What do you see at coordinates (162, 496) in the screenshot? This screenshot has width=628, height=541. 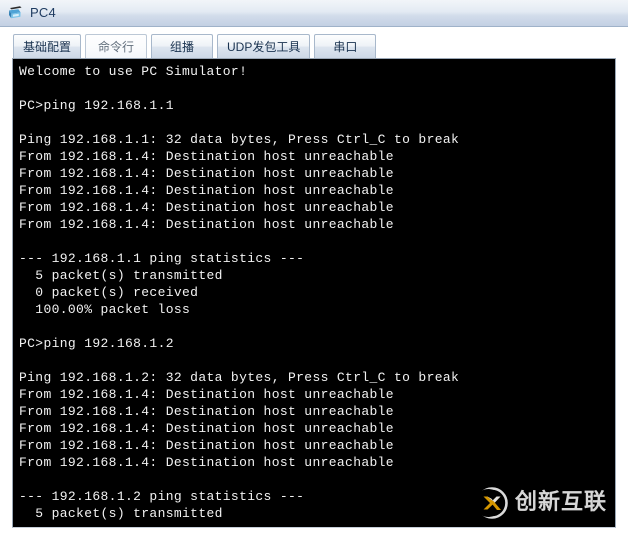 I see `terminal-line: --- 192.168.1.2 ping statistics ---` at bounding box center [162, 496].